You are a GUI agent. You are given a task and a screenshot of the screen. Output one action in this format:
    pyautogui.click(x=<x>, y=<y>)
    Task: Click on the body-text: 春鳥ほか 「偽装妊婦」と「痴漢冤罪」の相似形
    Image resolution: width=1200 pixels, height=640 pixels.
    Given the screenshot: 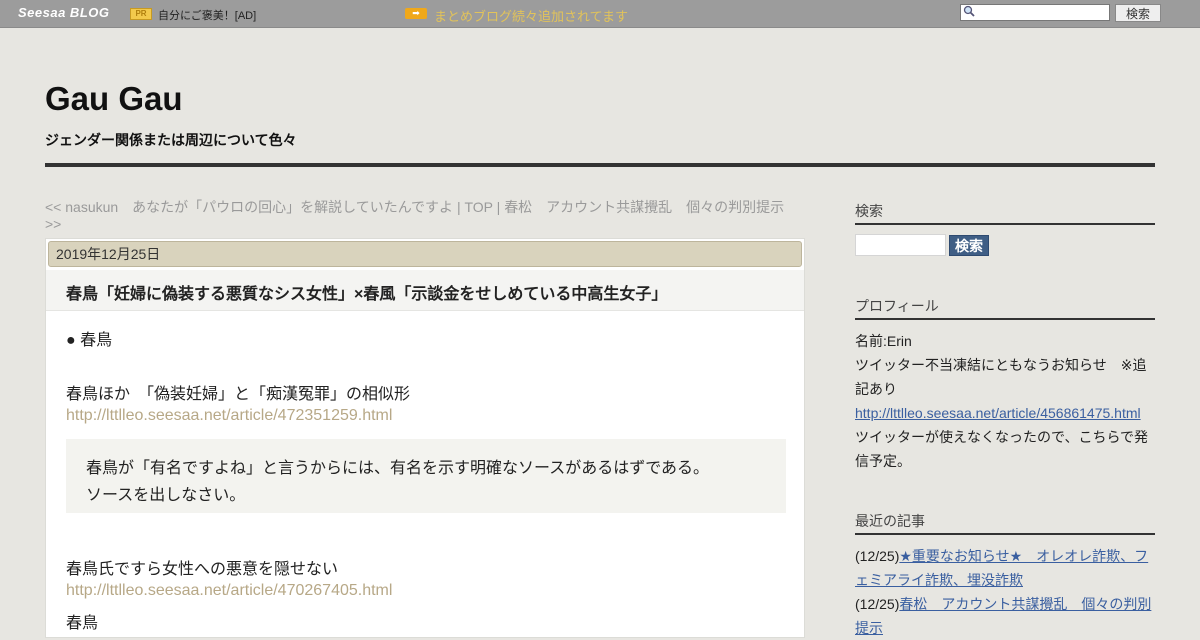 What is the action you would take?
    pyautogui.click(x=238, y=394)
    